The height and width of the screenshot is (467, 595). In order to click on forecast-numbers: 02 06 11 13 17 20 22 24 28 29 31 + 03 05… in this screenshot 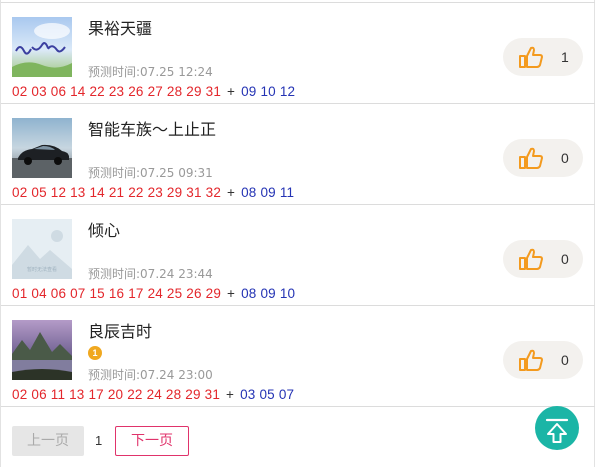, I will do `click(153, 394)`.